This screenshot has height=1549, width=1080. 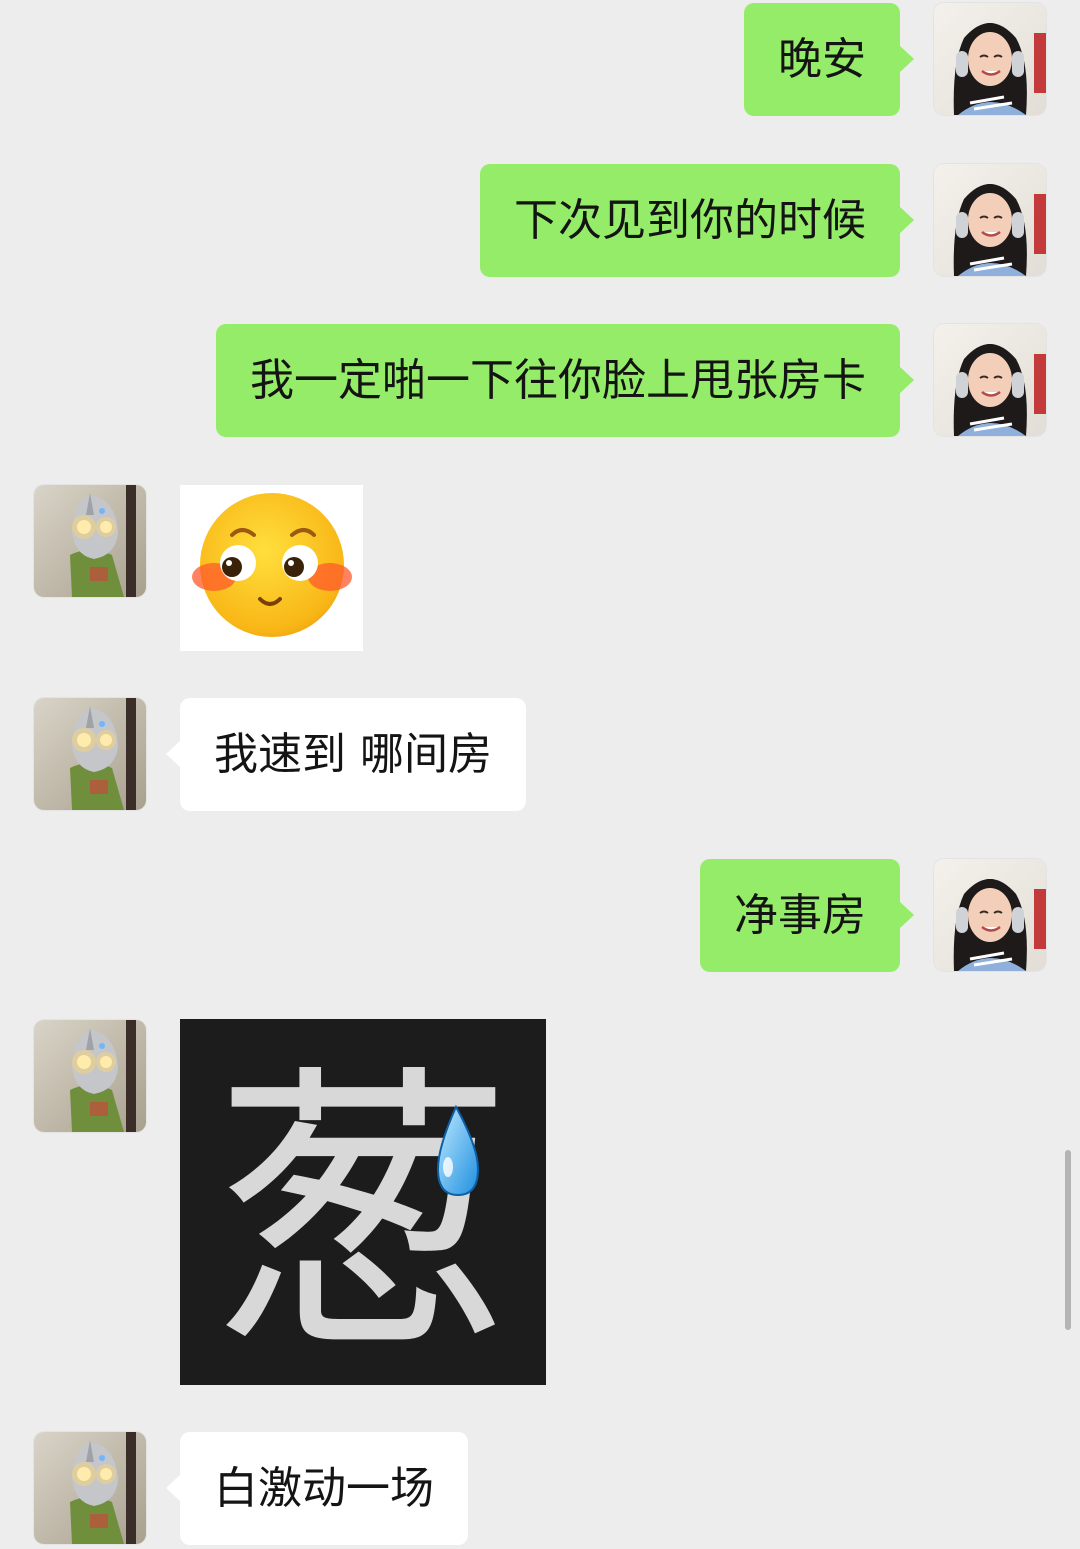 I want to click on message-bubble-sent: 我一定啪一下往你脸上甩张房卡, so click(x=565, y=380).